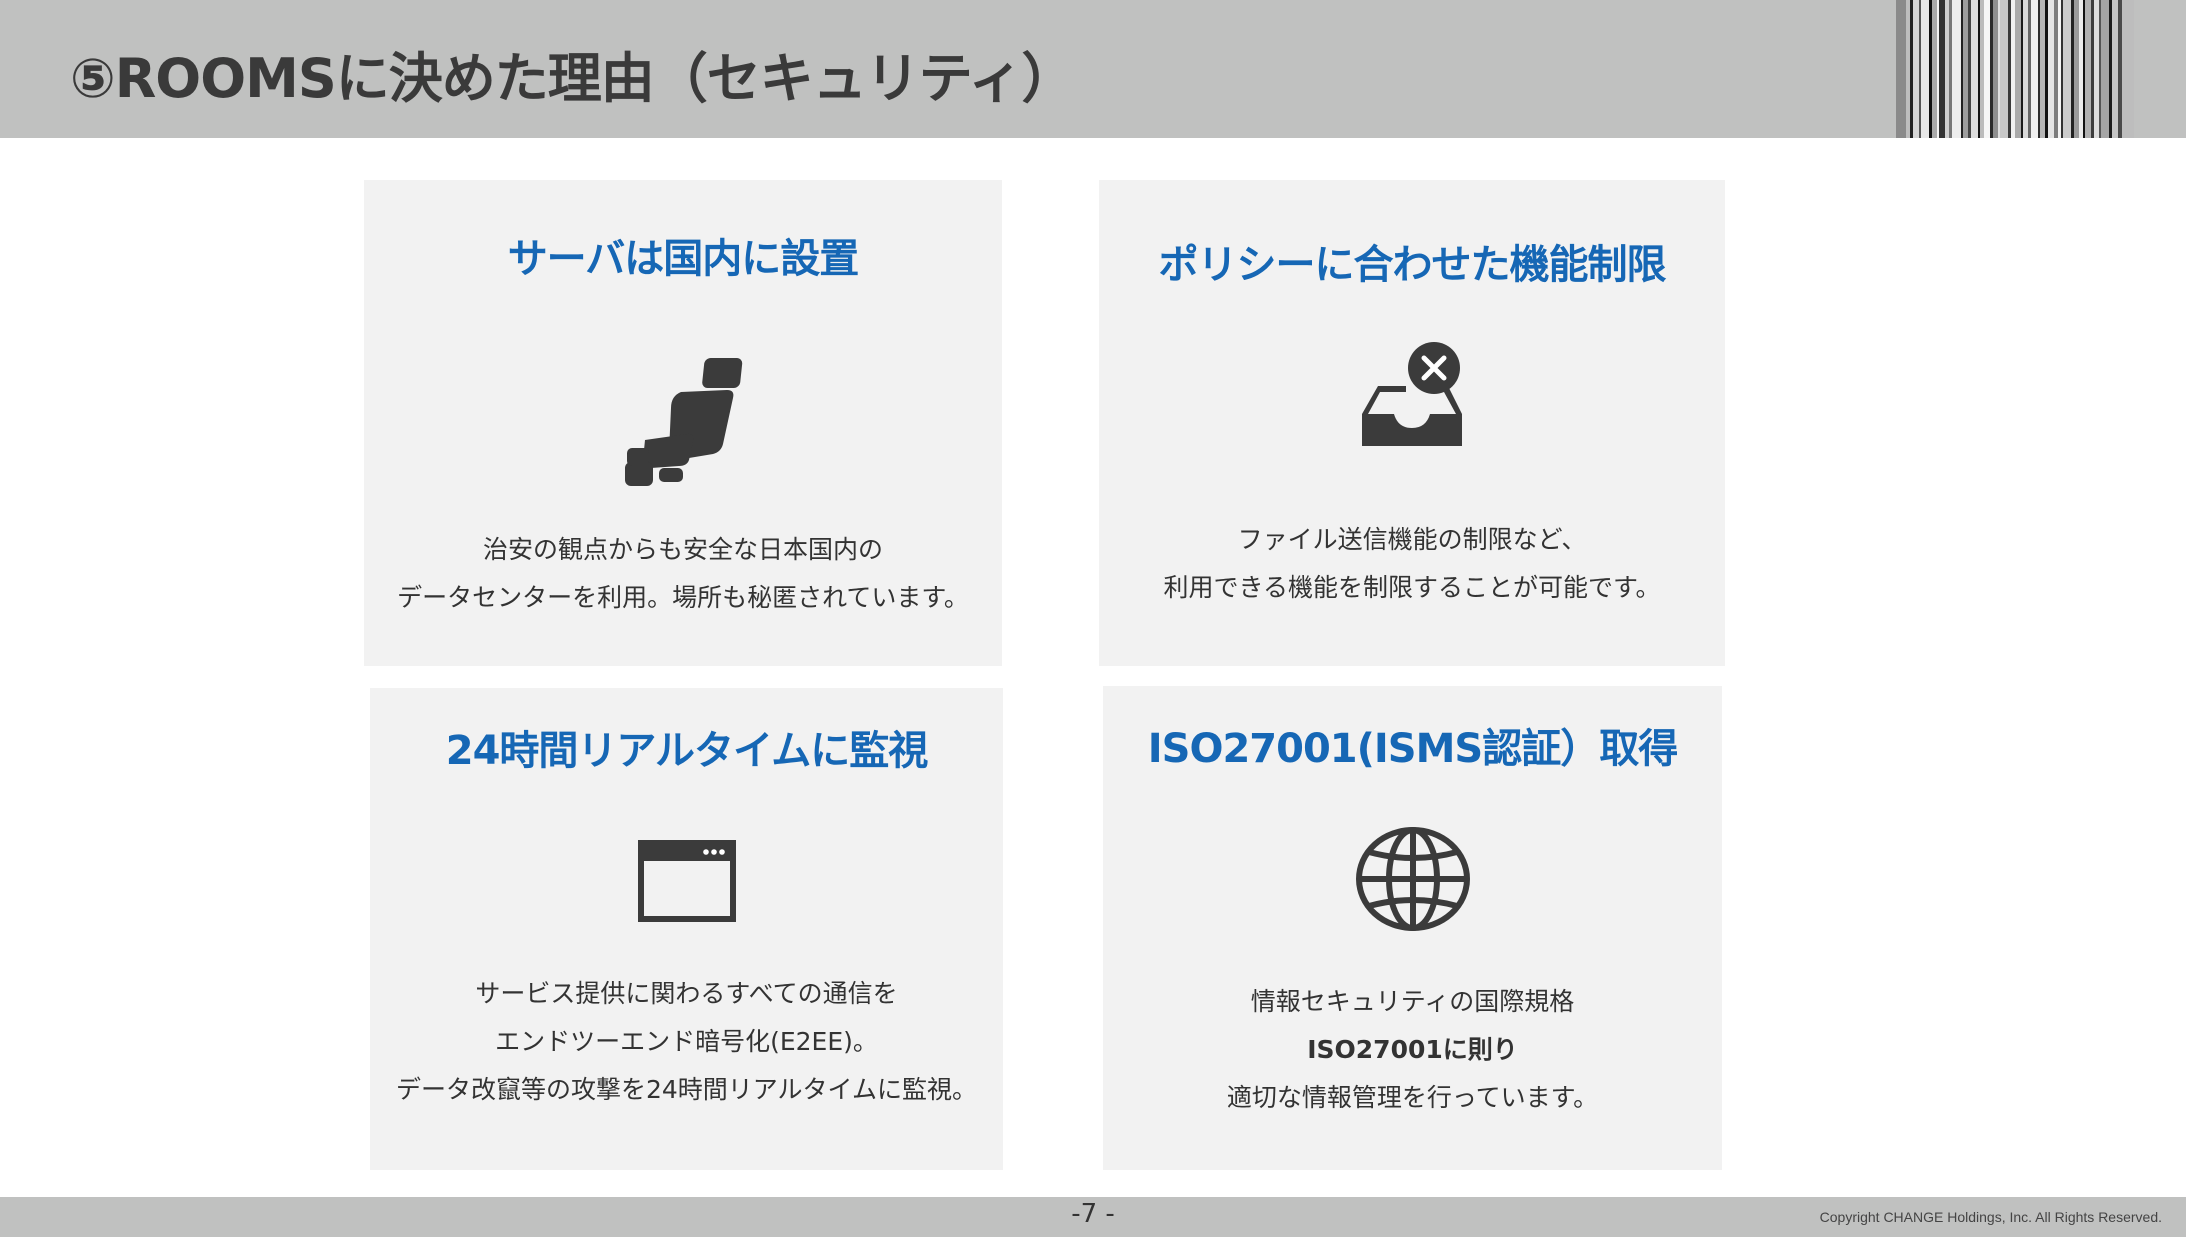 The image size is (2186, 1237). Describe the element at coordinates (1093, 69) in the screenshot. I see `slide-header: ⑤ROOMSに決めた理由（セキュリティ）` at that location.